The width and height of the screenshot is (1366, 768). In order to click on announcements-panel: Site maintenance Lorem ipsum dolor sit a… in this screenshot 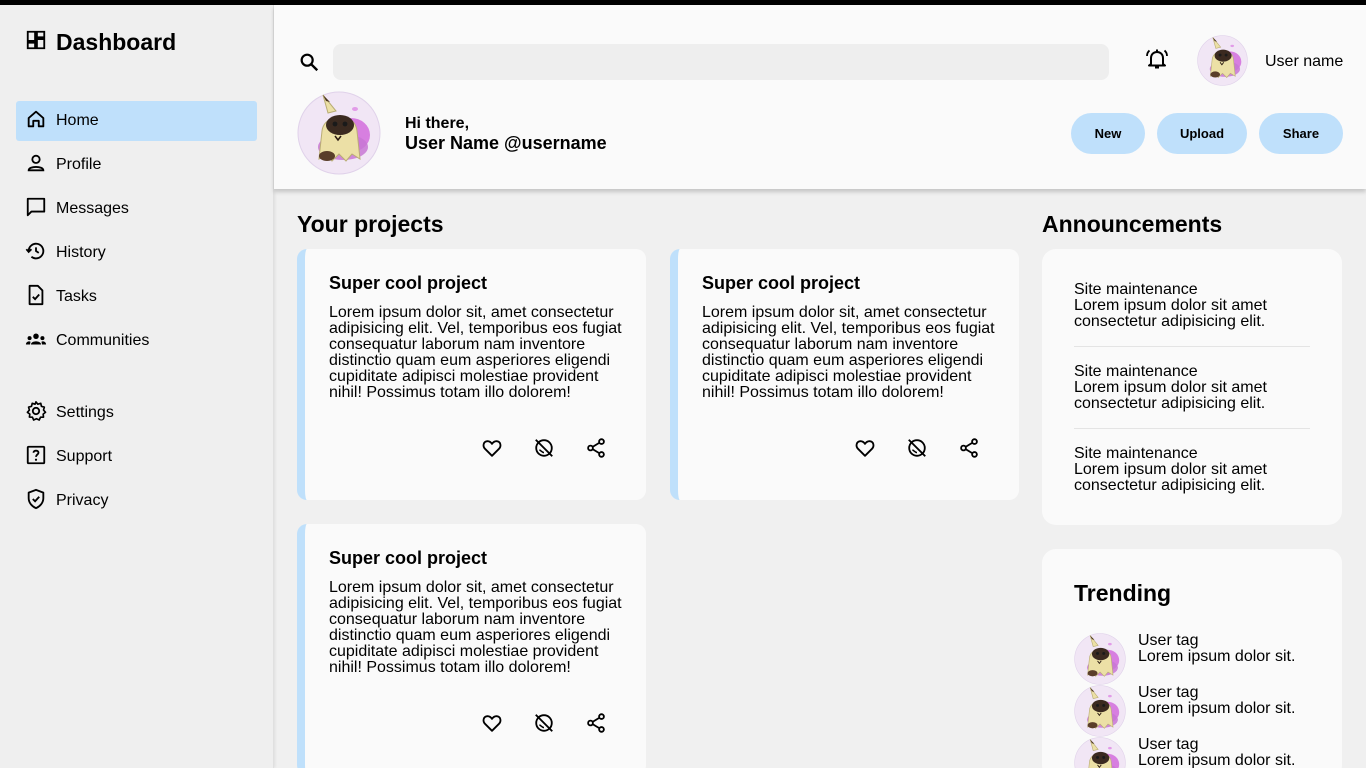, I will do `click(1192, 387)`.